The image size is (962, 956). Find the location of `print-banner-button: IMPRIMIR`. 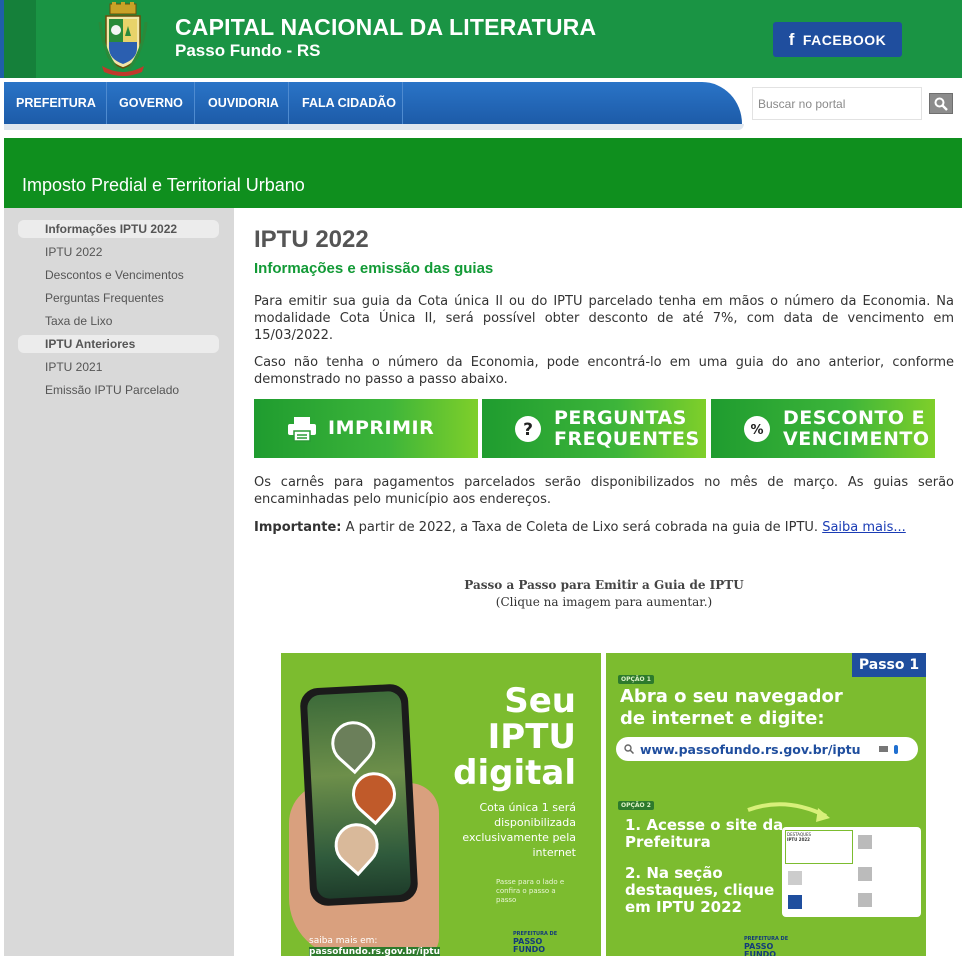

print-banner-button: IMPRIMIR is located at coordinates (366, 428).